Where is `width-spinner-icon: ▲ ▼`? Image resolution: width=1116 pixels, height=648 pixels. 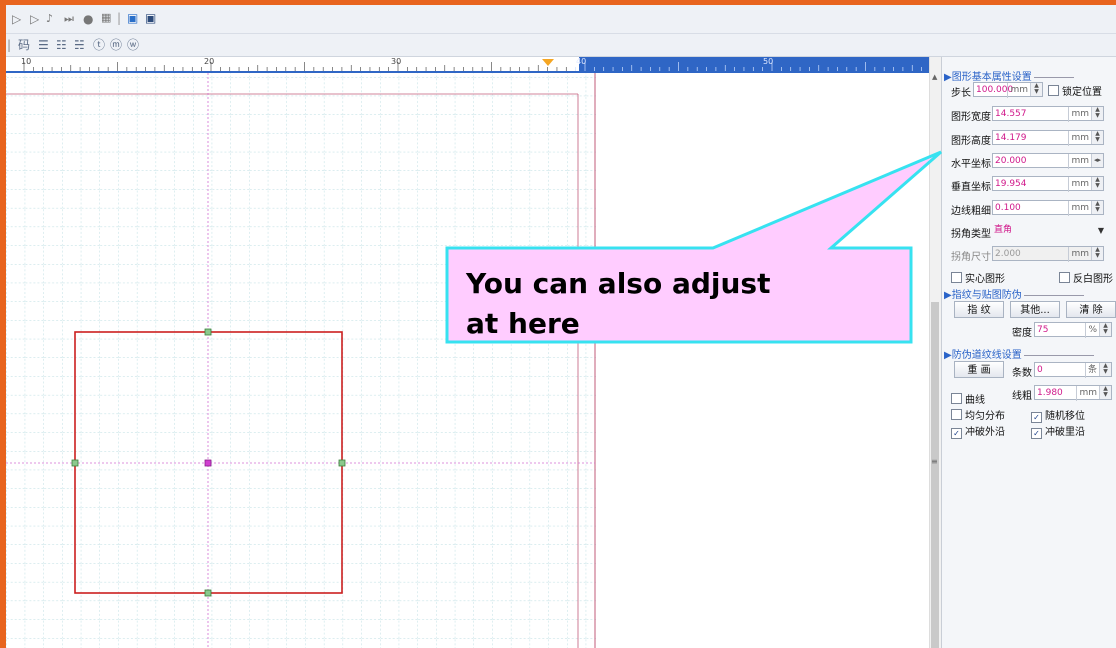 width-spinner-icon: ▲ ▼ is located at coordinates (1097, 113).